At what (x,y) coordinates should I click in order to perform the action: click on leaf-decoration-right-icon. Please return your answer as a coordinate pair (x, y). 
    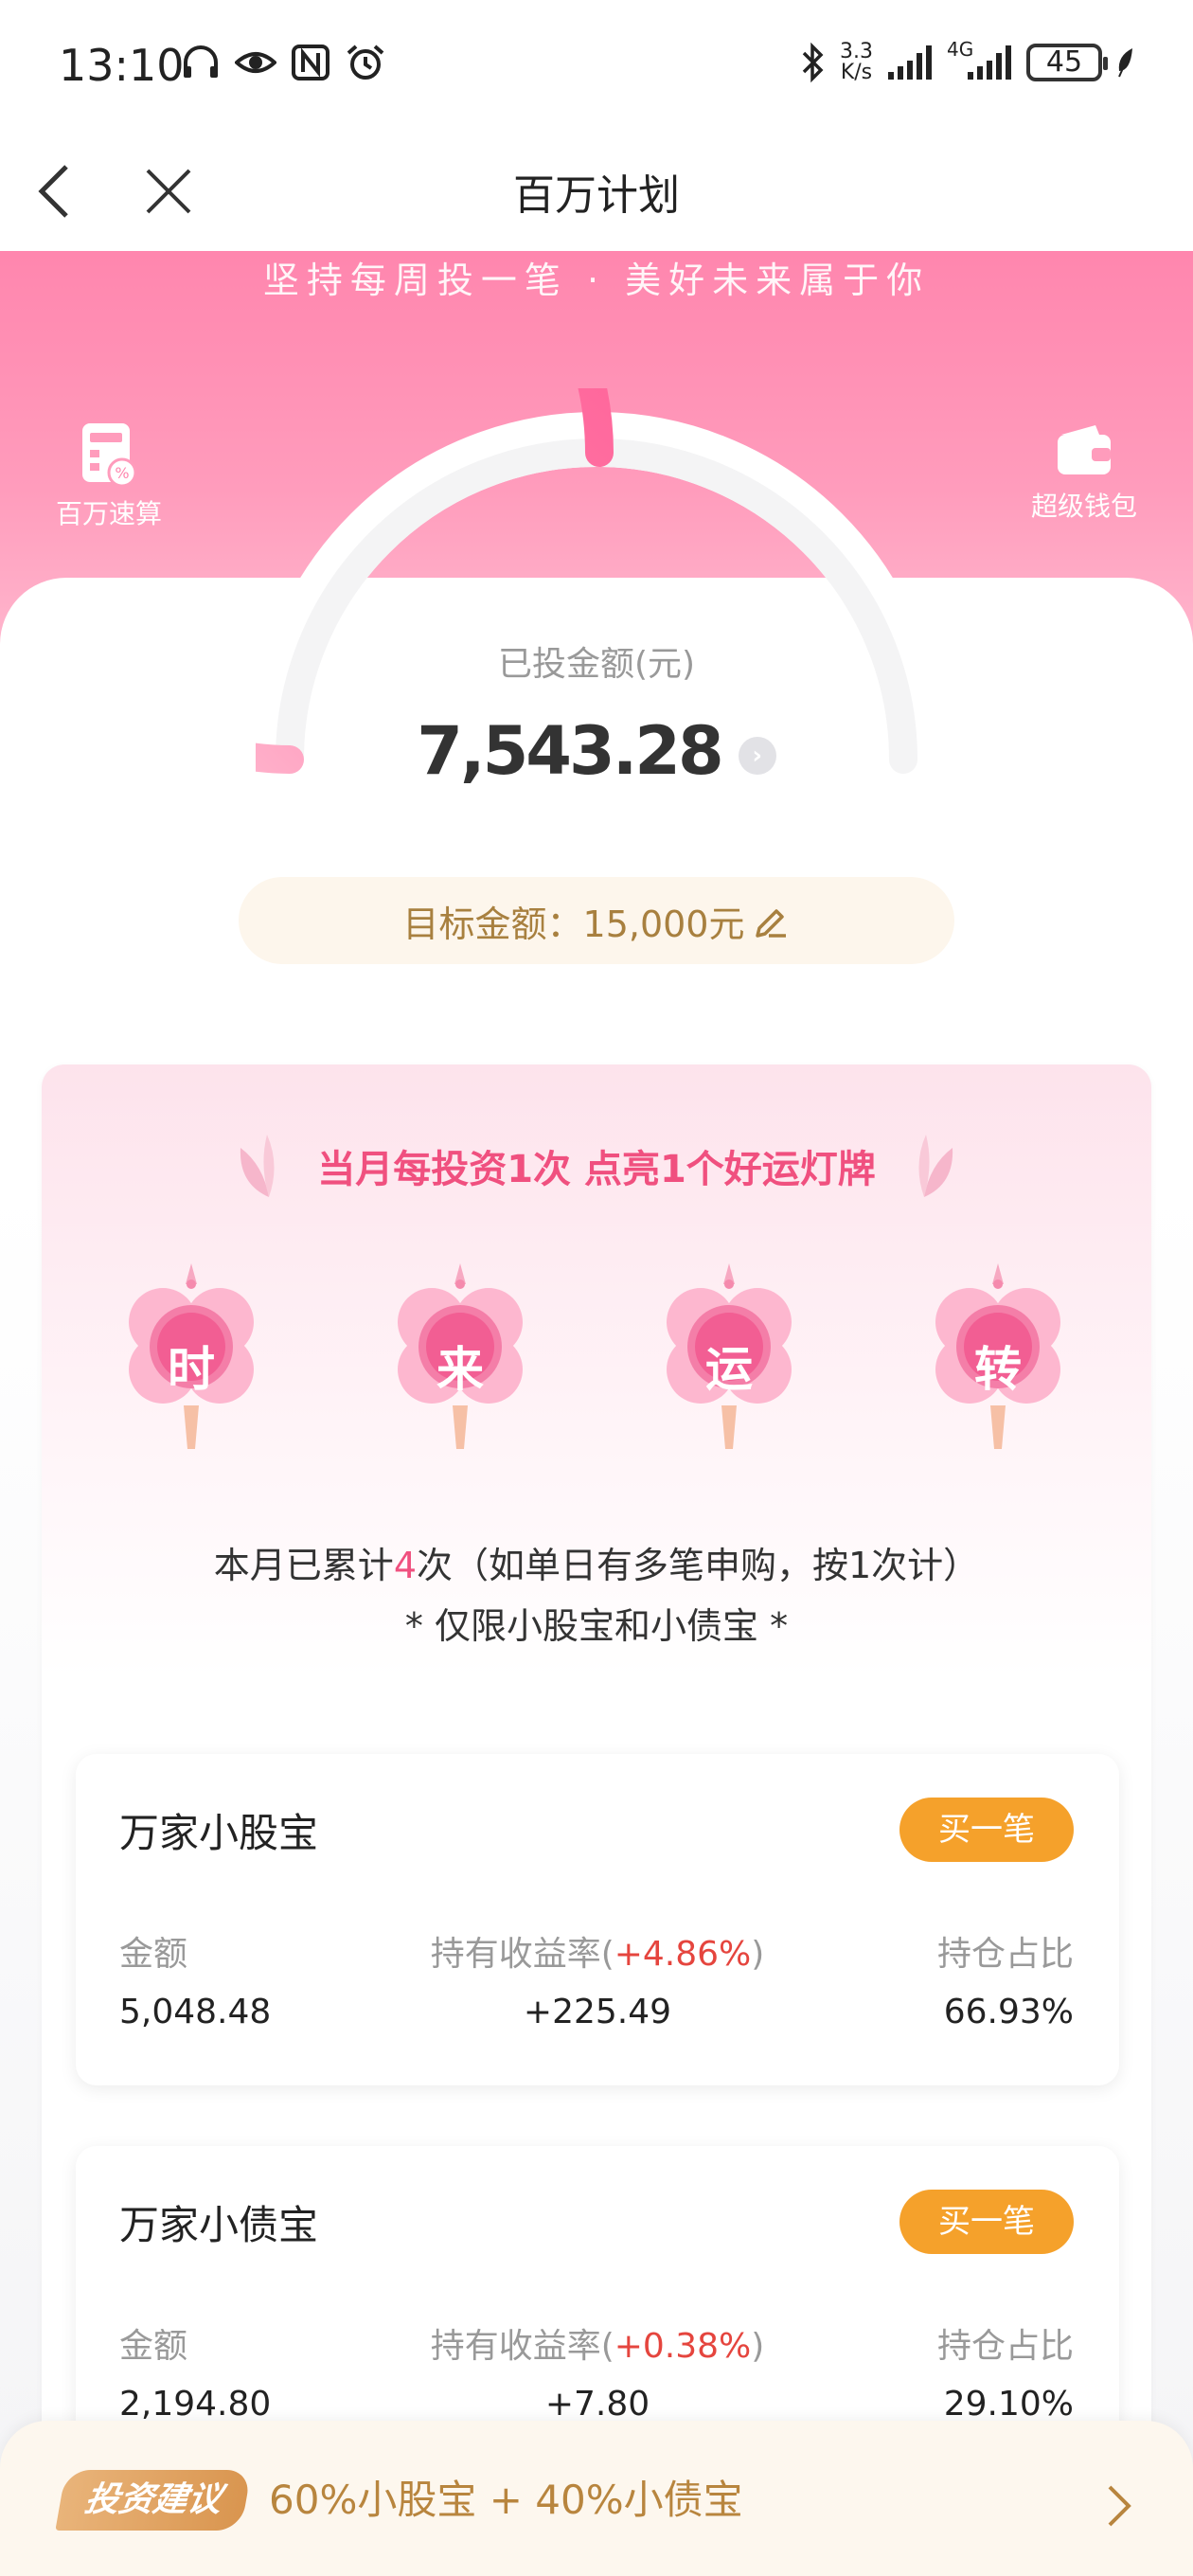
    Looking at the image, I should click on (935, 1166).